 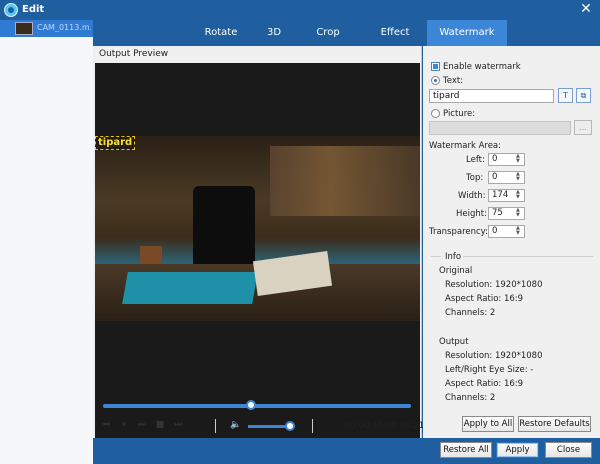 I want to click on picture-label: Picture:, so click(x=459, y=114).